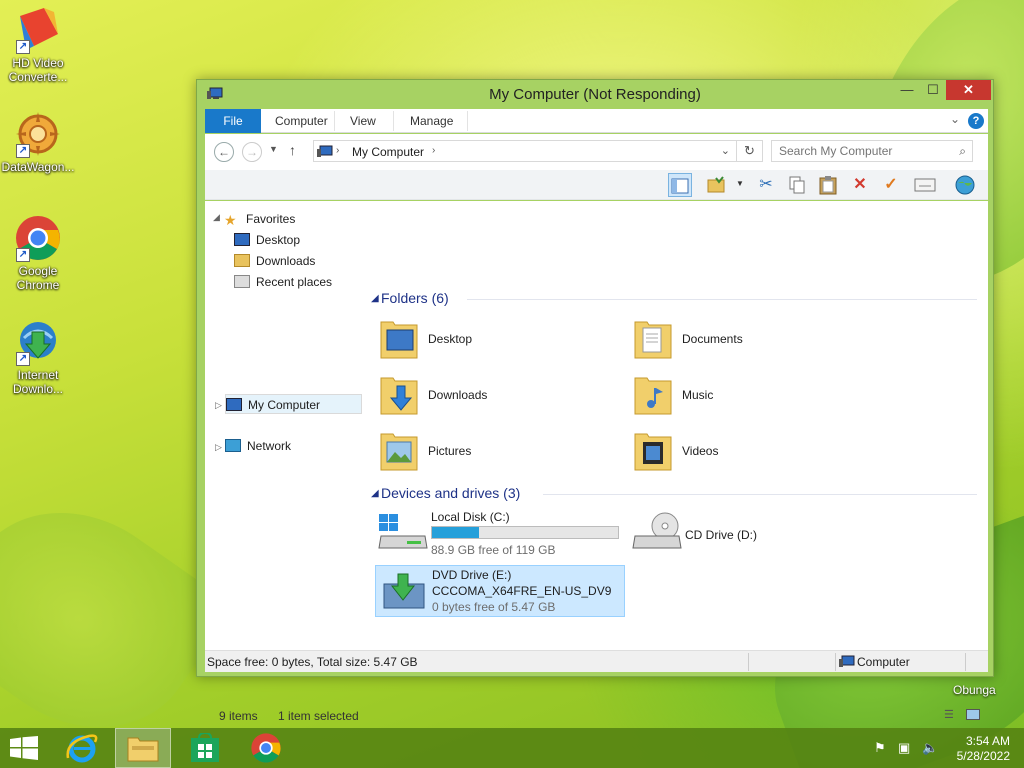 The width and height of the screenshot is (1024, 768). I want to click on copy-icon, so click(797, 185).